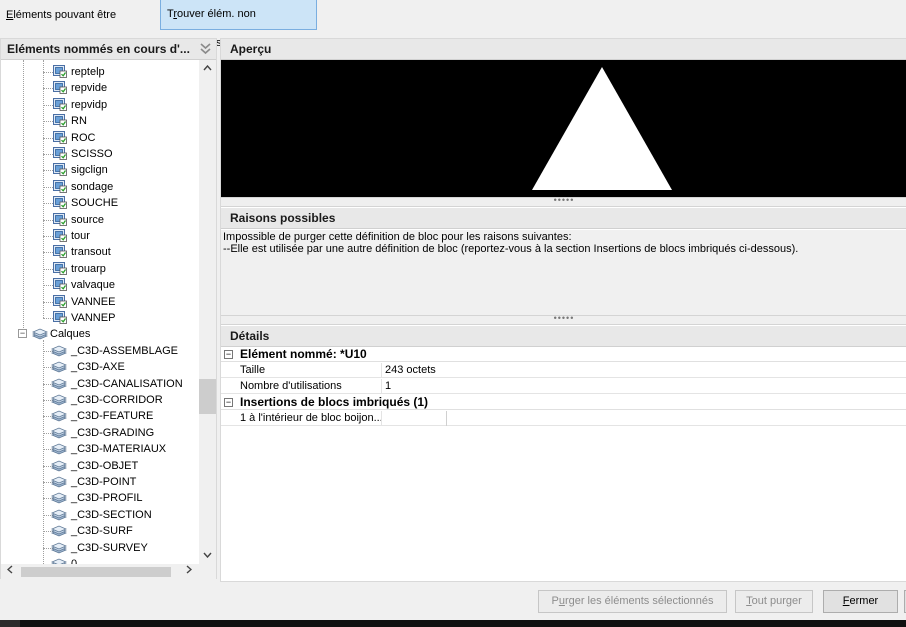 This screenshot has width=906, height=627. What do you see at coordinates (100, 170) in the screenshot?
I see `tree-item-block: sigclign` at bounding box center [100, 170].